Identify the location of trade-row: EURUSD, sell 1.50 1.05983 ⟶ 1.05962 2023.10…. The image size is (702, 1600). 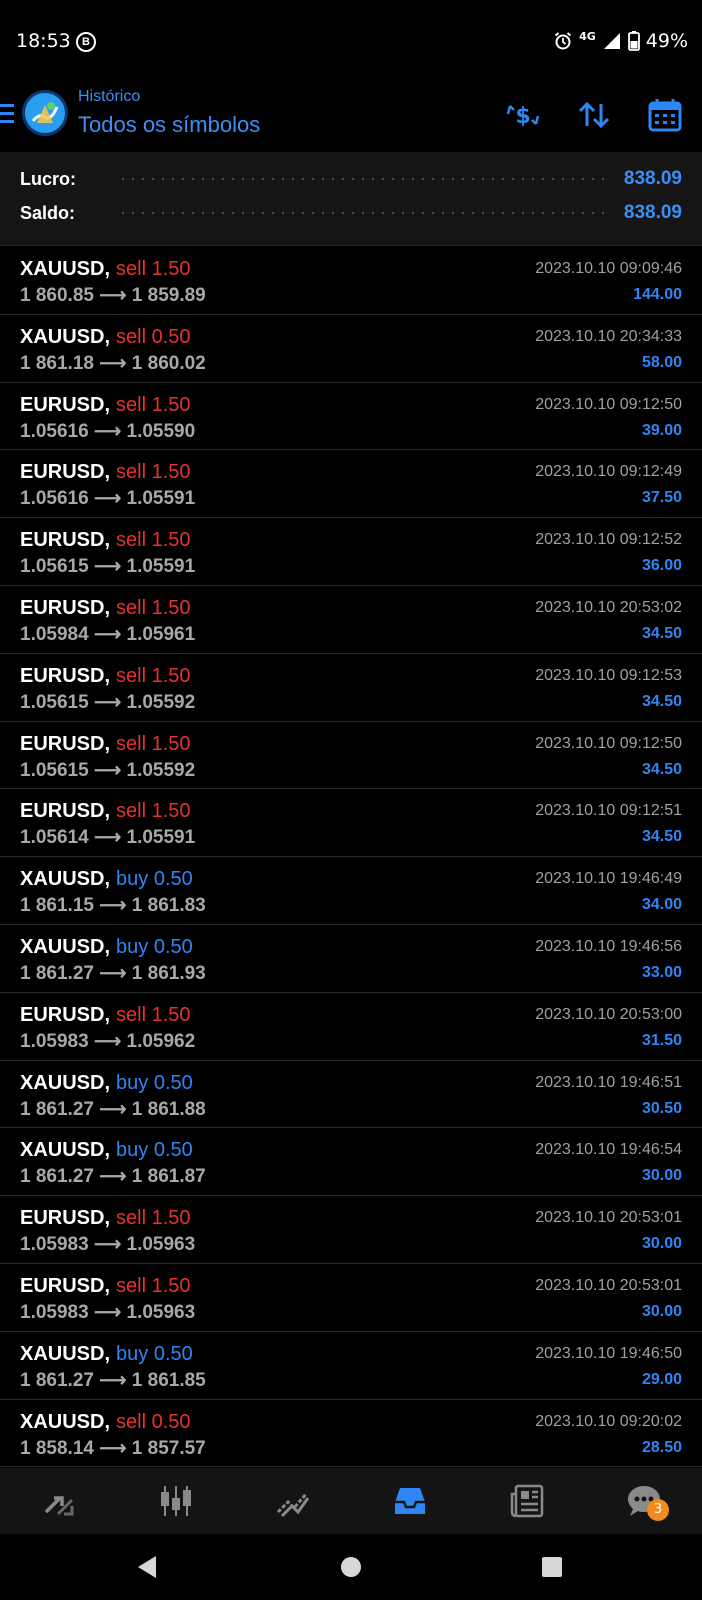
(351, 1027).